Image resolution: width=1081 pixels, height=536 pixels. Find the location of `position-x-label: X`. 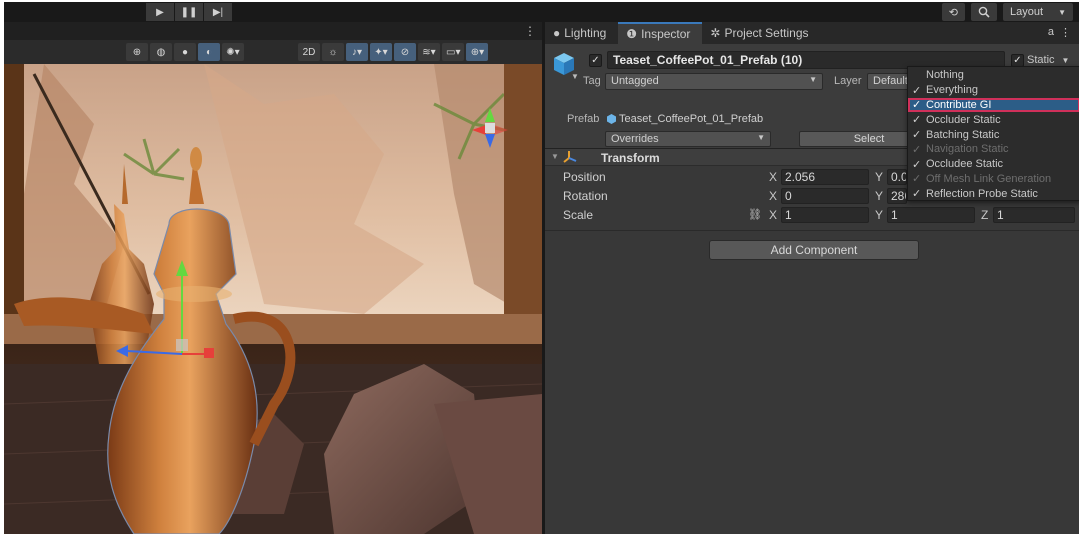

position-x-label: X is located at coordinates (773, 177).